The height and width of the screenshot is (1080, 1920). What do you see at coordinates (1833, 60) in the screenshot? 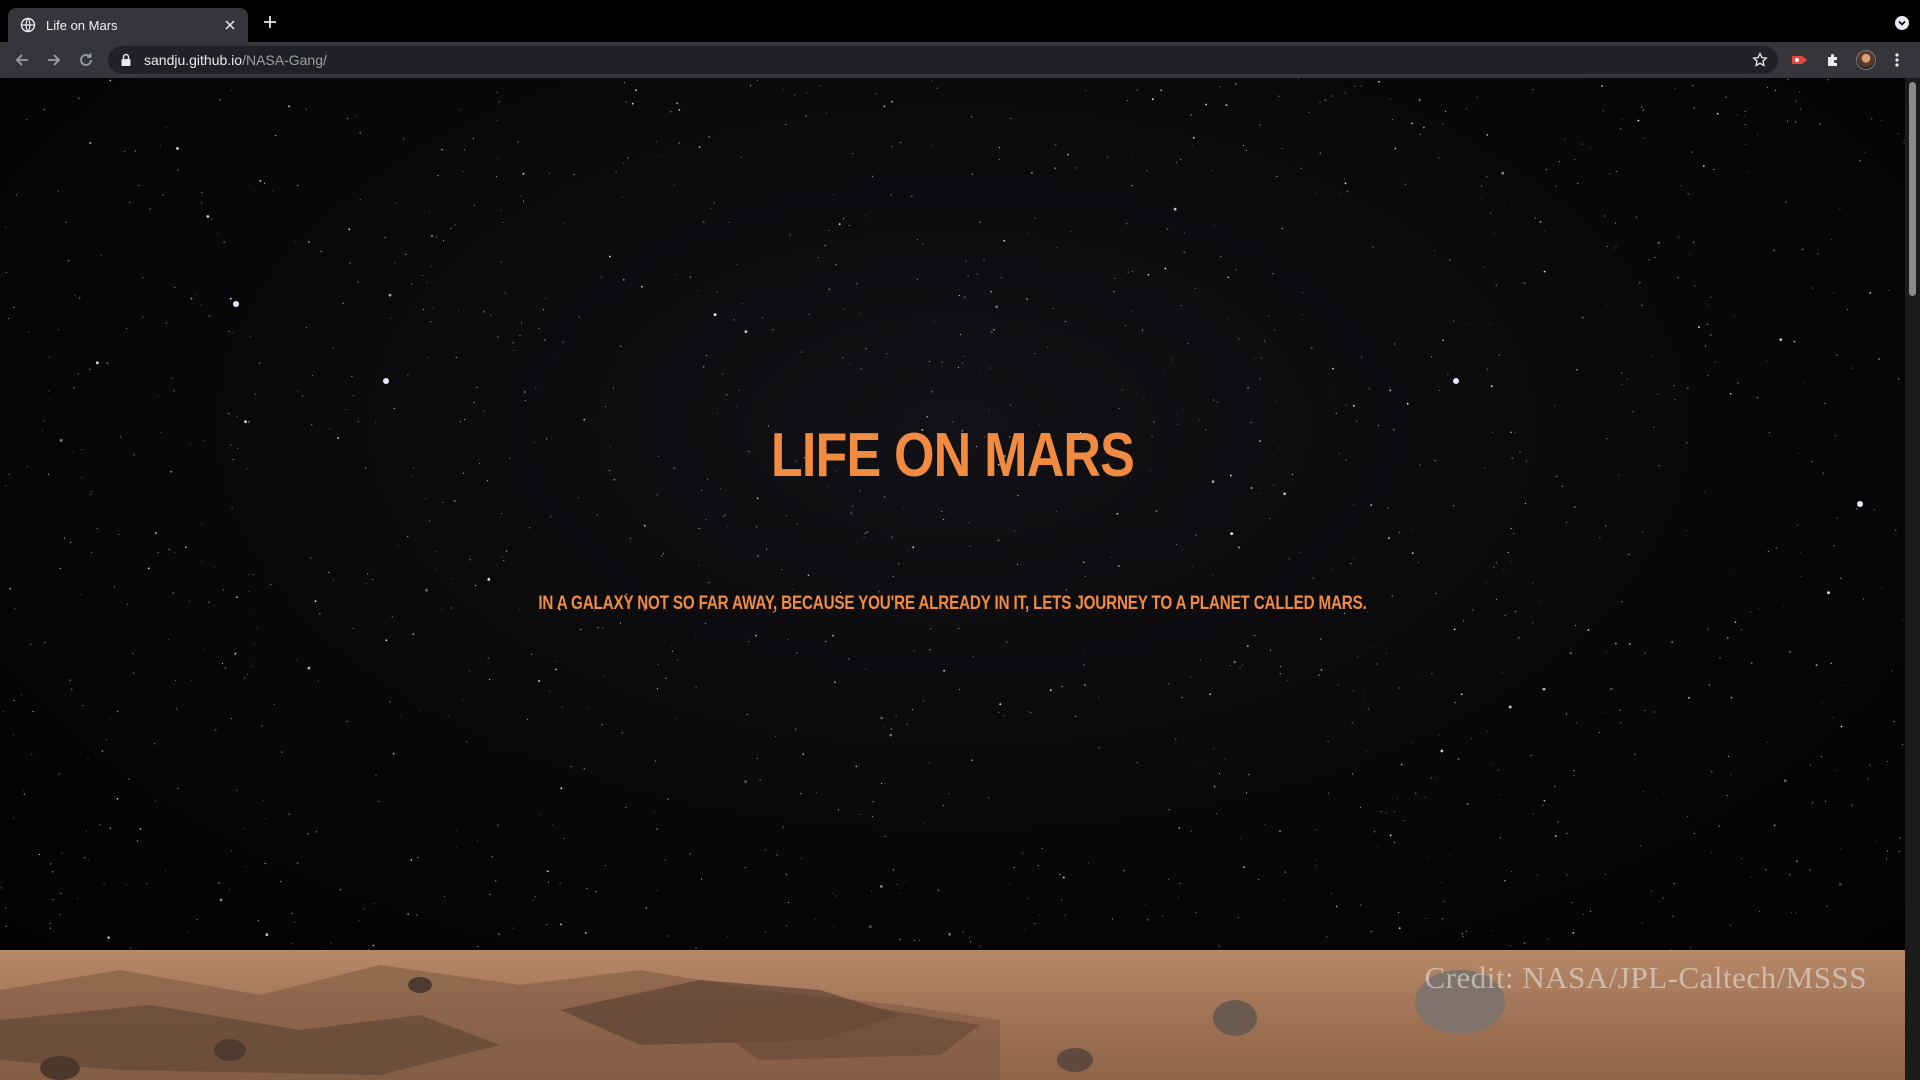
I see `puzzle-icon` at bounding box center [1833, 60].